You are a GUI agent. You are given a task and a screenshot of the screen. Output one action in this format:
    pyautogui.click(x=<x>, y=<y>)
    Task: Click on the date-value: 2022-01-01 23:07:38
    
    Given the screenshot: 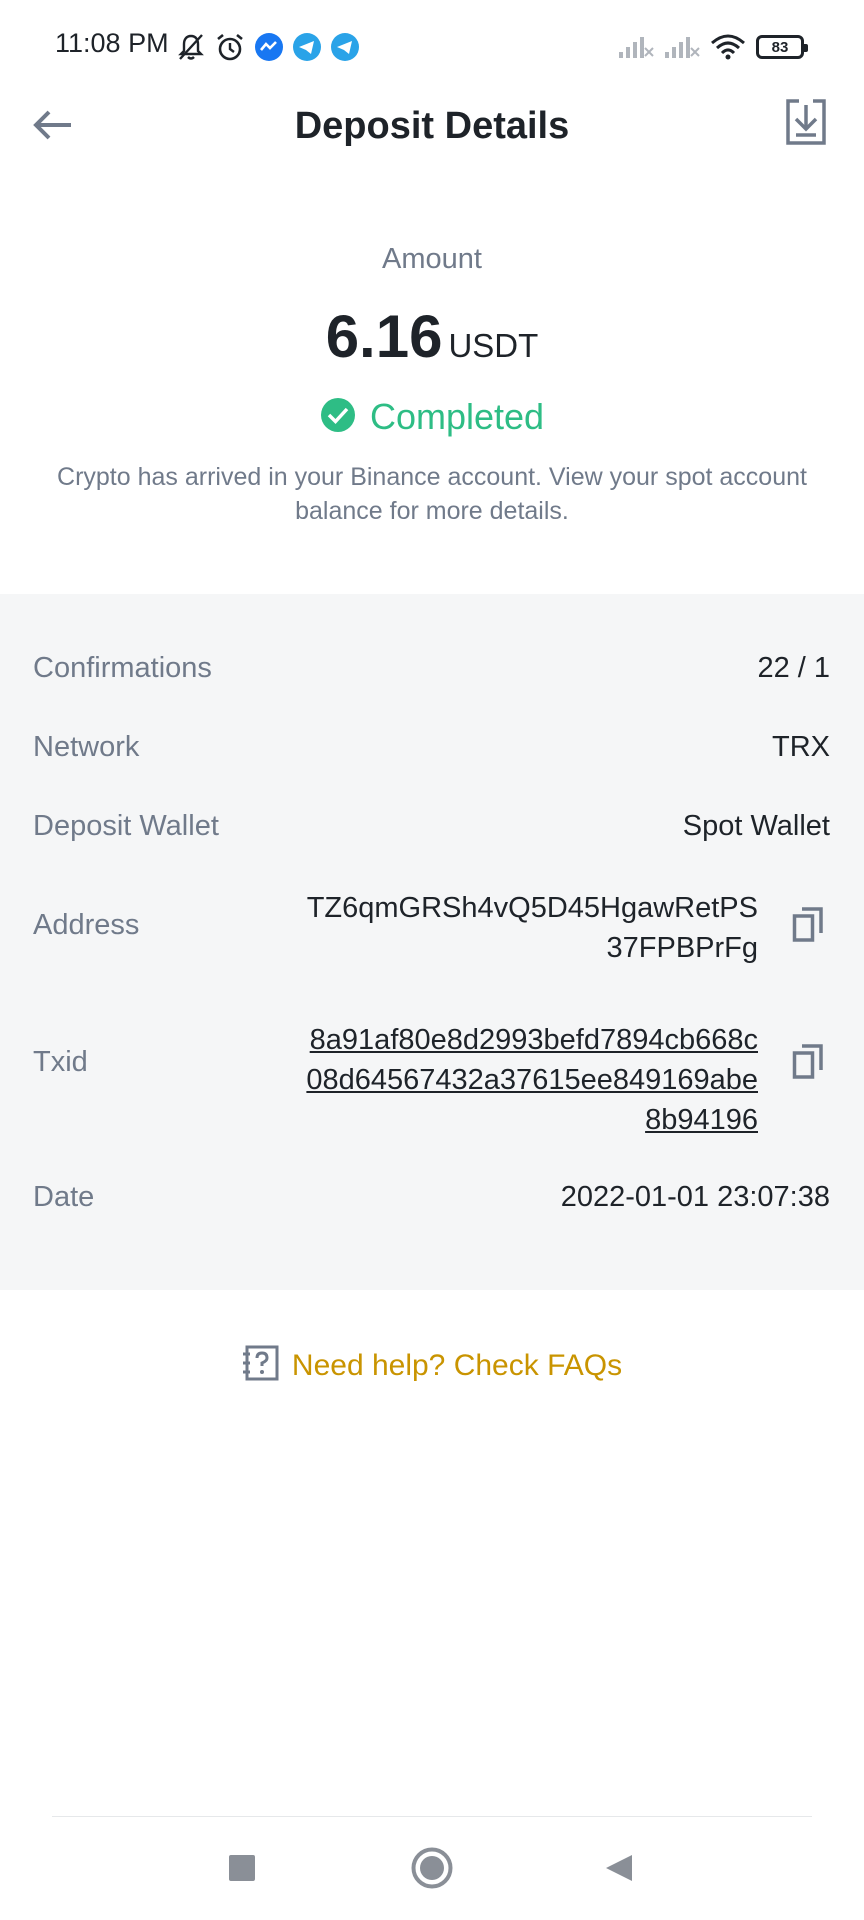 What is the action you would take?
    pyautogui.click(x=695, y=1197)
    